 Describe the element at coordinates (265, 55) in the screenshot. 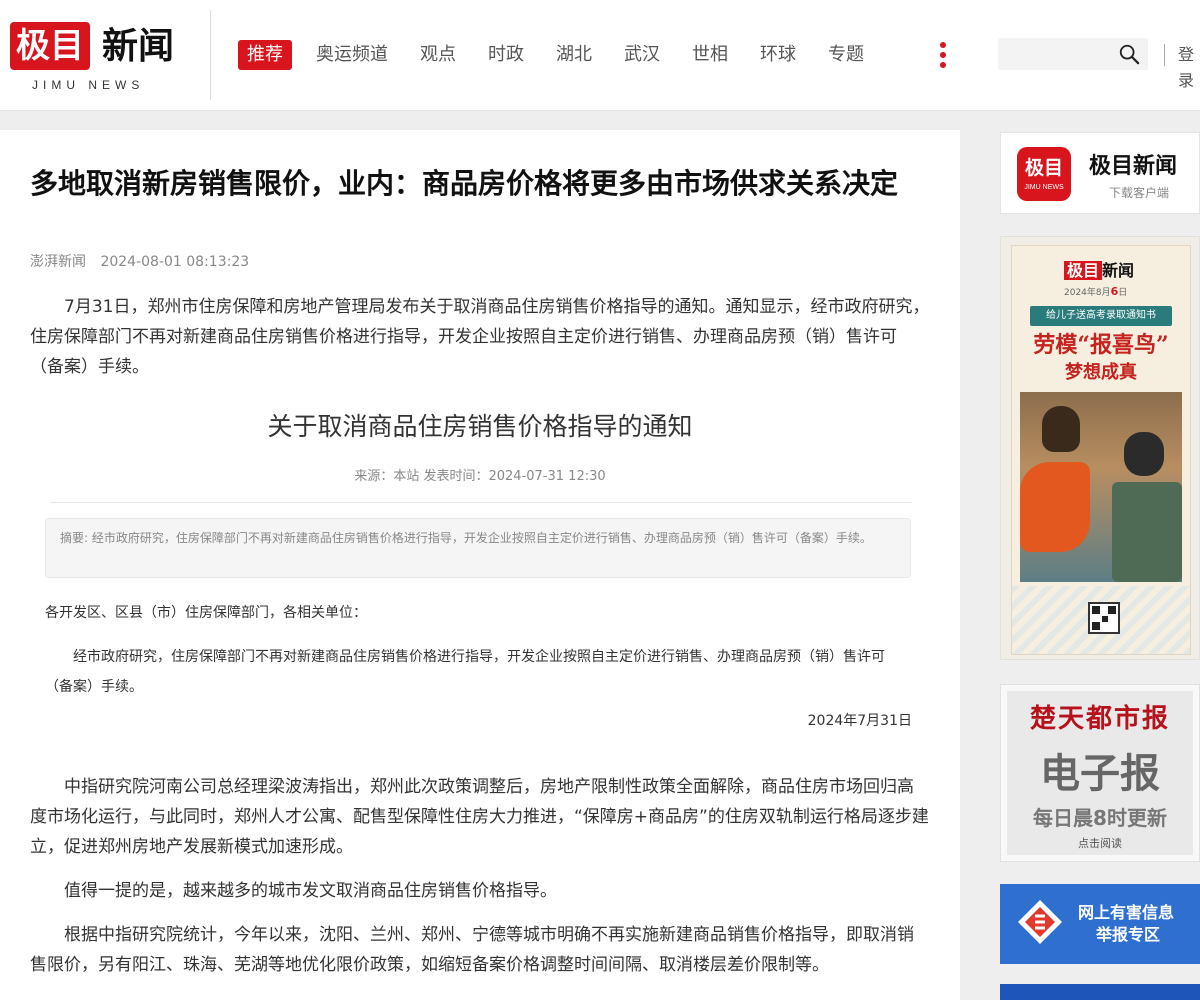

I see `nav-item-recommend: 推荐` at that location.